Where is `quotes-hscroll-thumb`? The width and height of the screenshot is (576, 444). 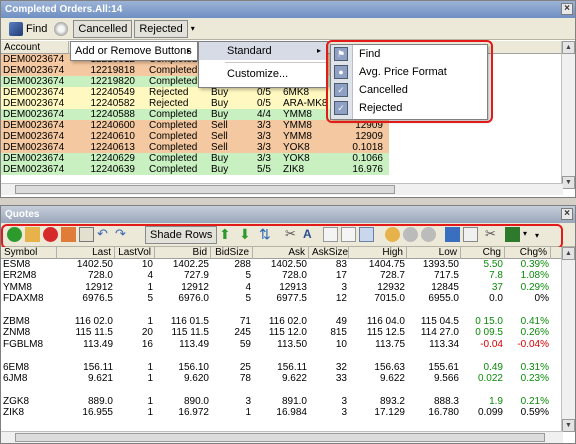
quotes-hscroll-thumb is located at coordinates (280, 437).